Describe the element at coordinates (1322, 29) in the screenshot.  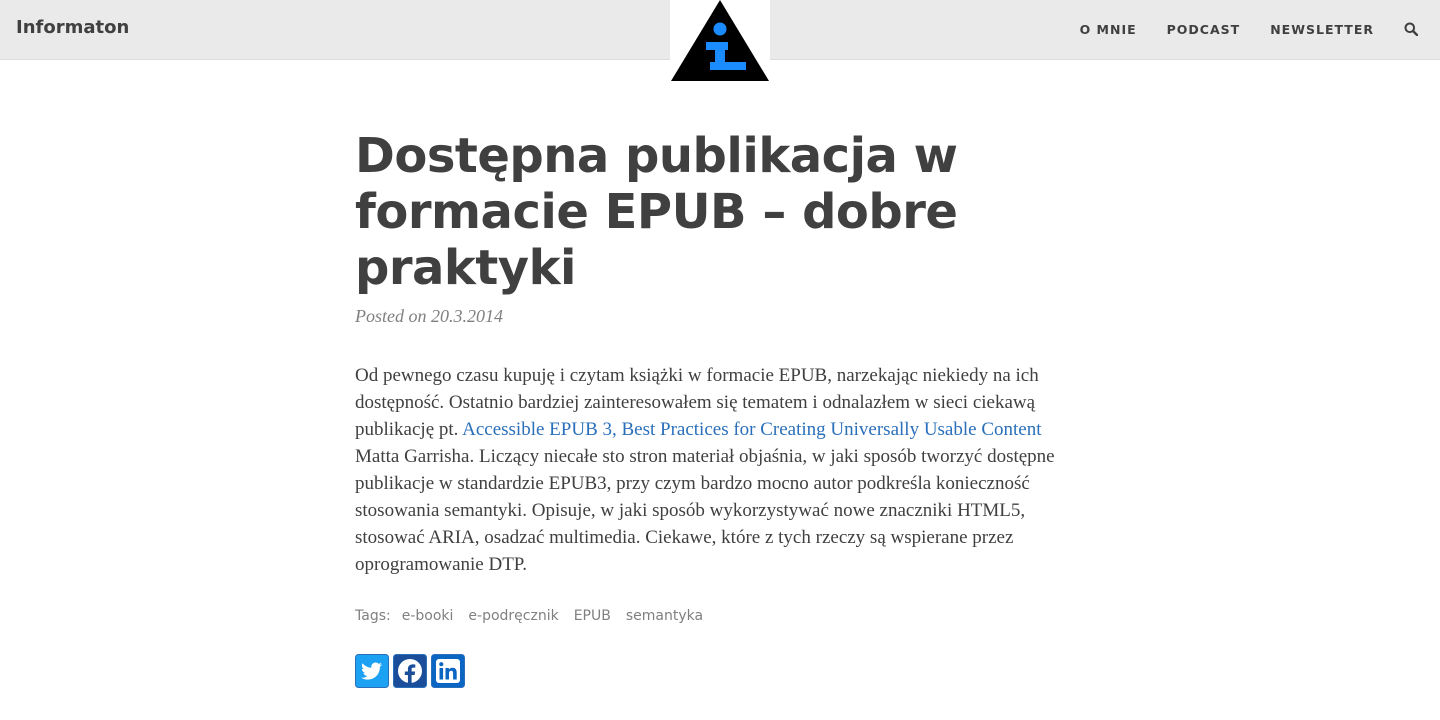
I see `nav-link-newsletter: NEWSLETTER` at that location.